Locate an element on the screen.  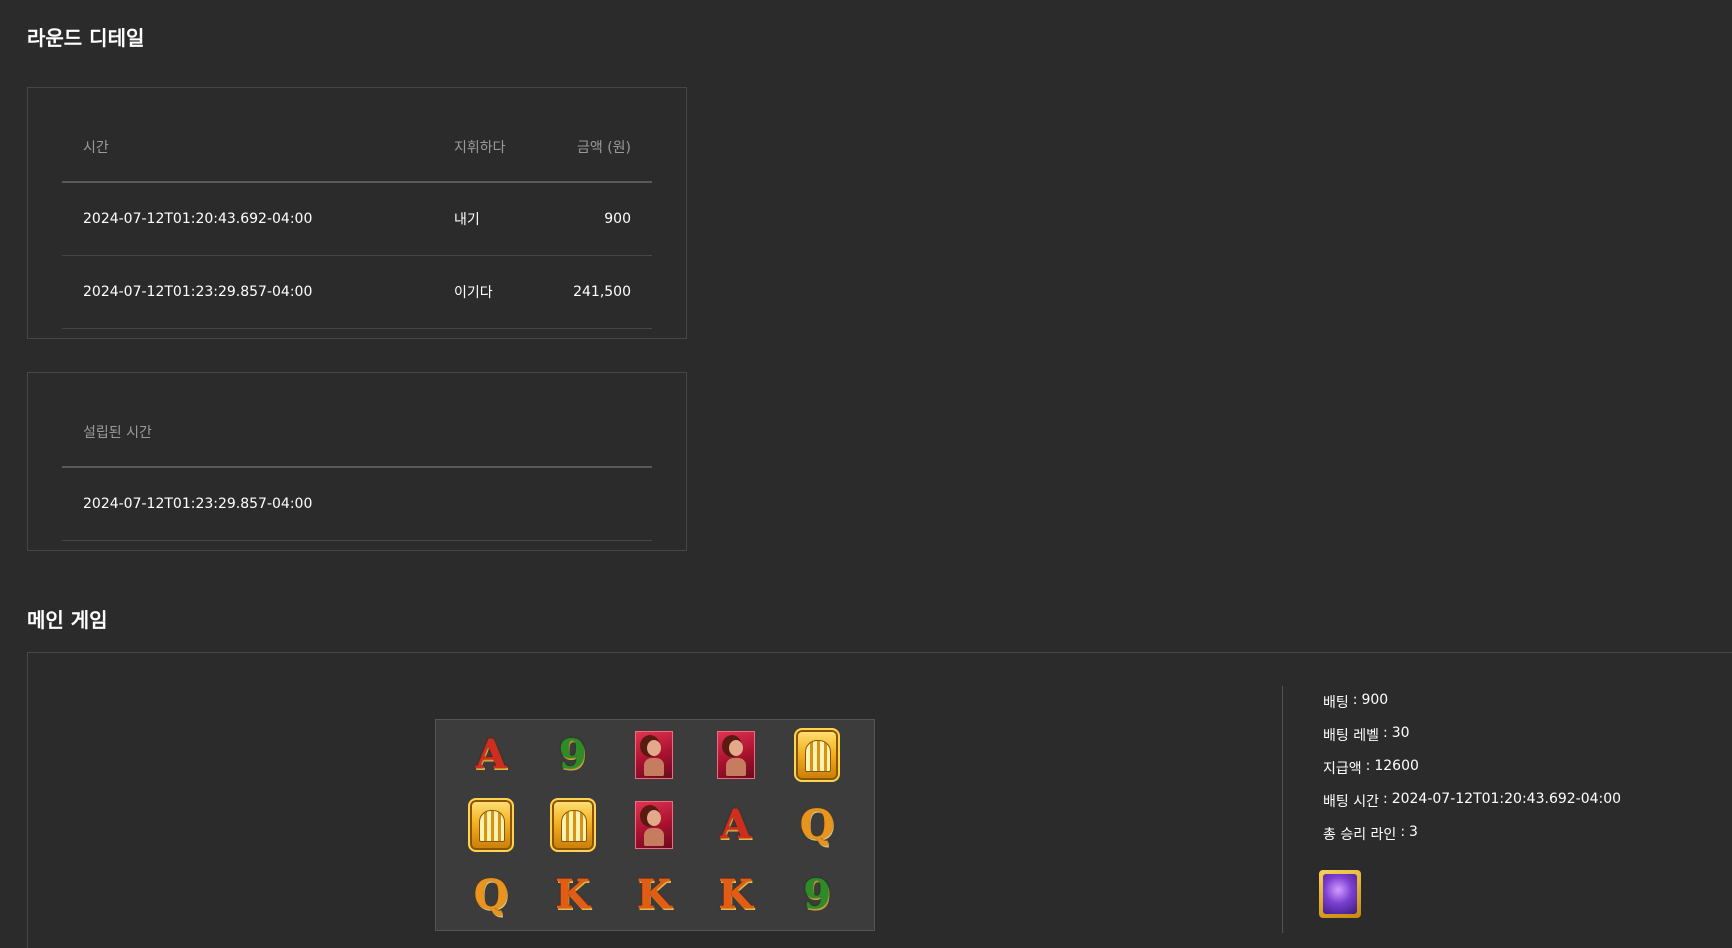
table-row: 2024-07-12T01:20:43.692-04:00 내기 900 is located at coordinates (357, 219).